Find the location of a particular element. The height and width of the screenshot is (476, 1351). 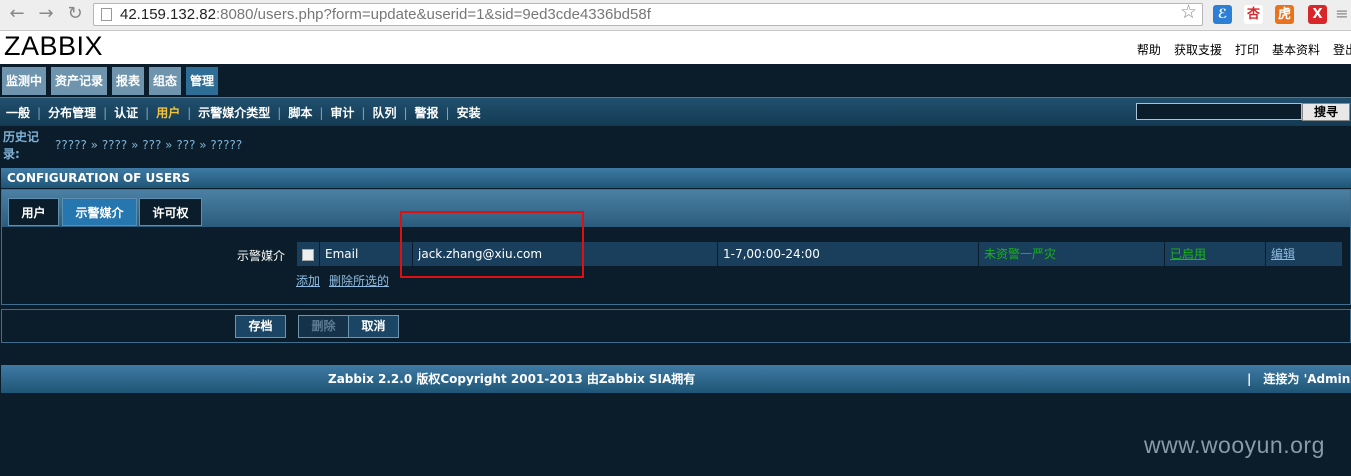

bookmark-star-icon: ☆ is located at coordinates (1188, 12).